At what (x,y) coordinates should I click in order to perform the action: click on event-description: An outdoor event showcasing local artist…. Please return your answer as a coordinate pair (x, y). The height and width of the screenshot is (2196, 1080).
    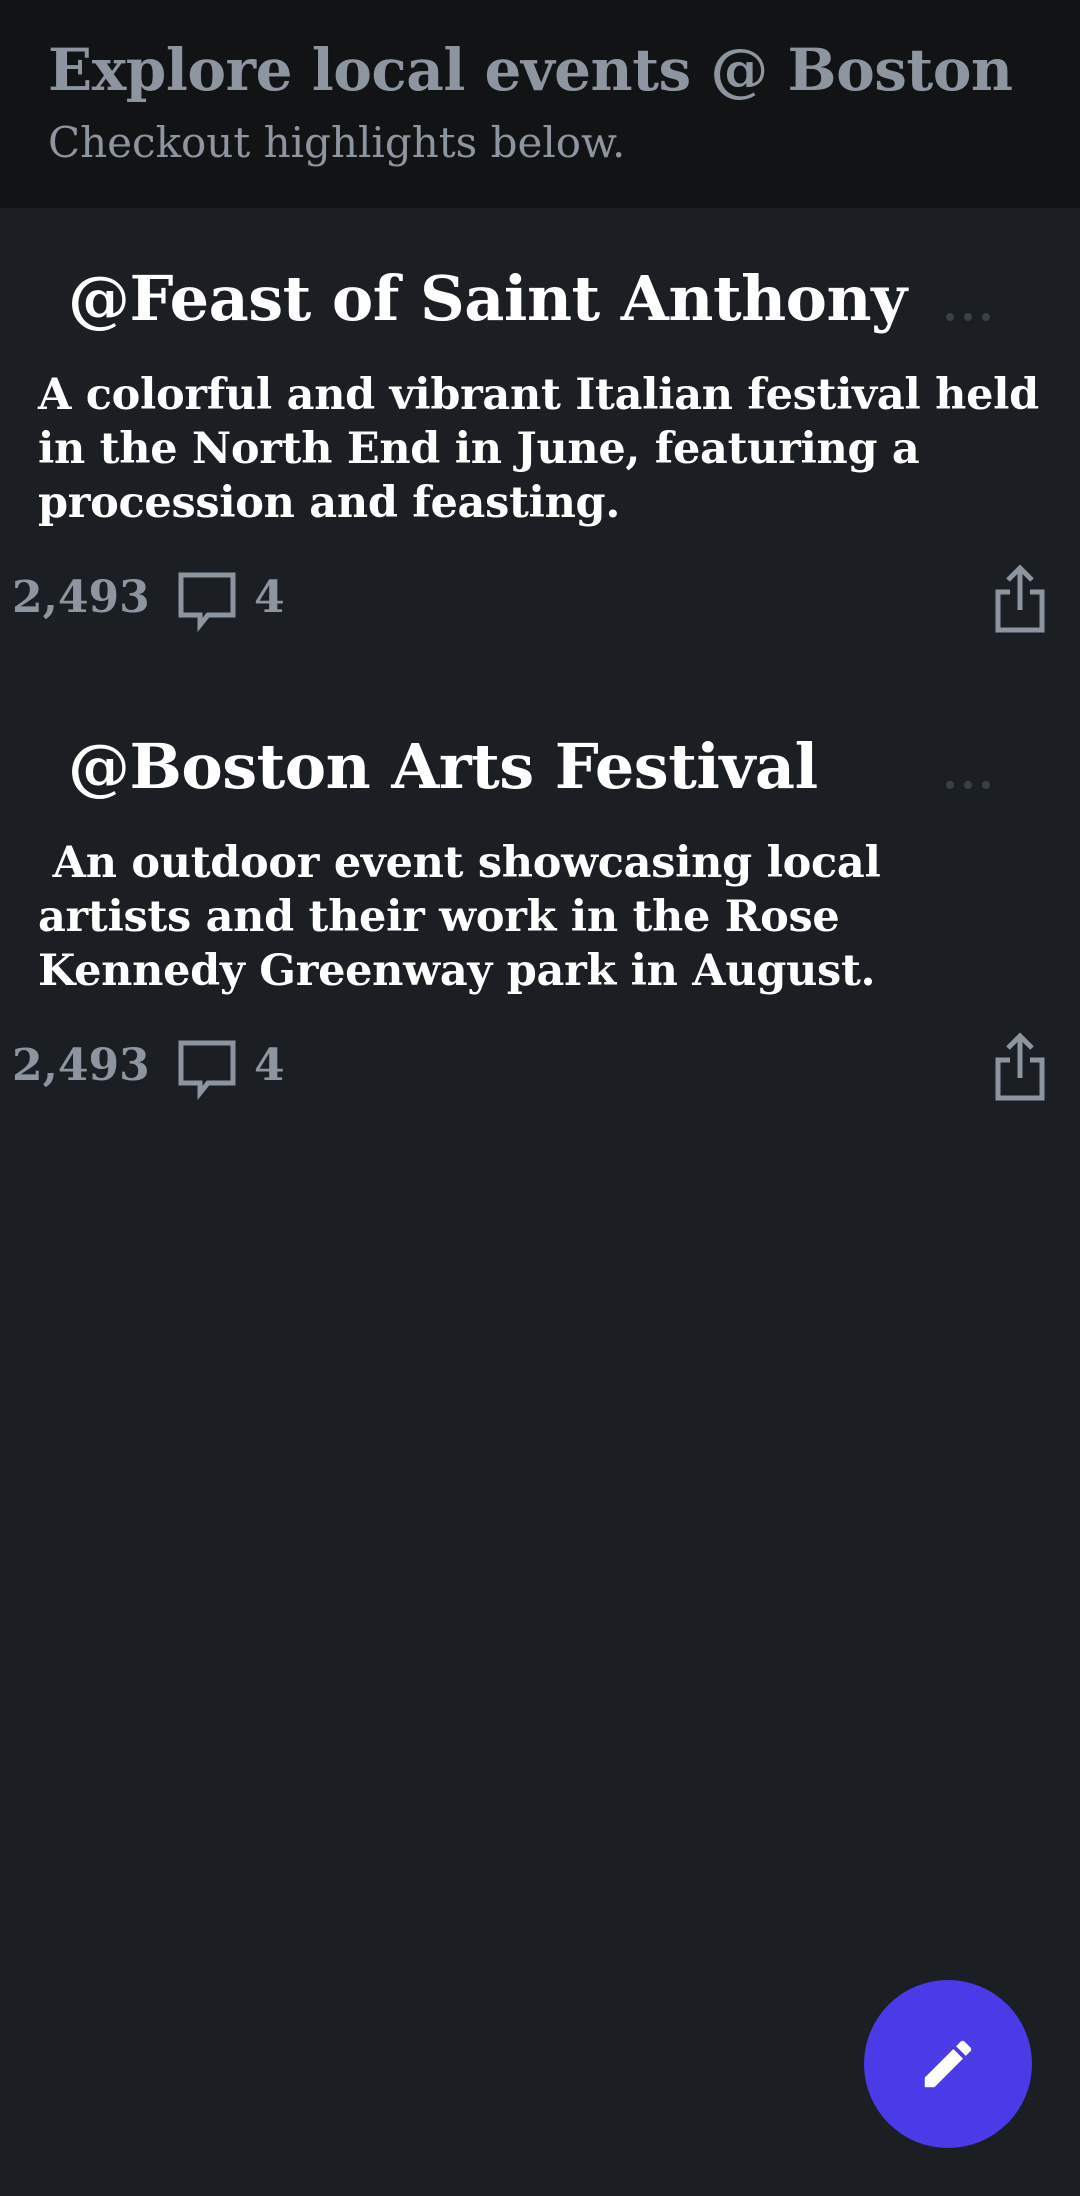
    Looking at the image, I should click on (467, 917).